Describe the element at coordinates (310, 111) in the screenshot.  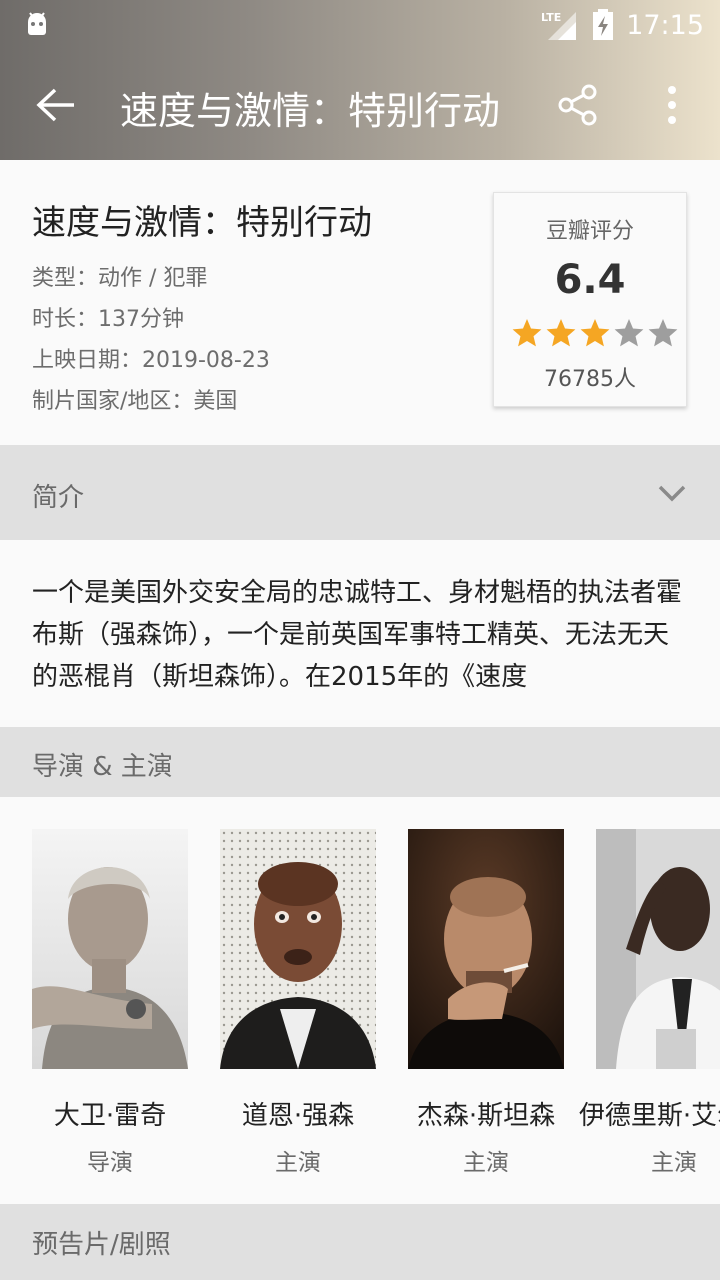
I see `toolbar-title: 速度与激情：特别行动` at that location.